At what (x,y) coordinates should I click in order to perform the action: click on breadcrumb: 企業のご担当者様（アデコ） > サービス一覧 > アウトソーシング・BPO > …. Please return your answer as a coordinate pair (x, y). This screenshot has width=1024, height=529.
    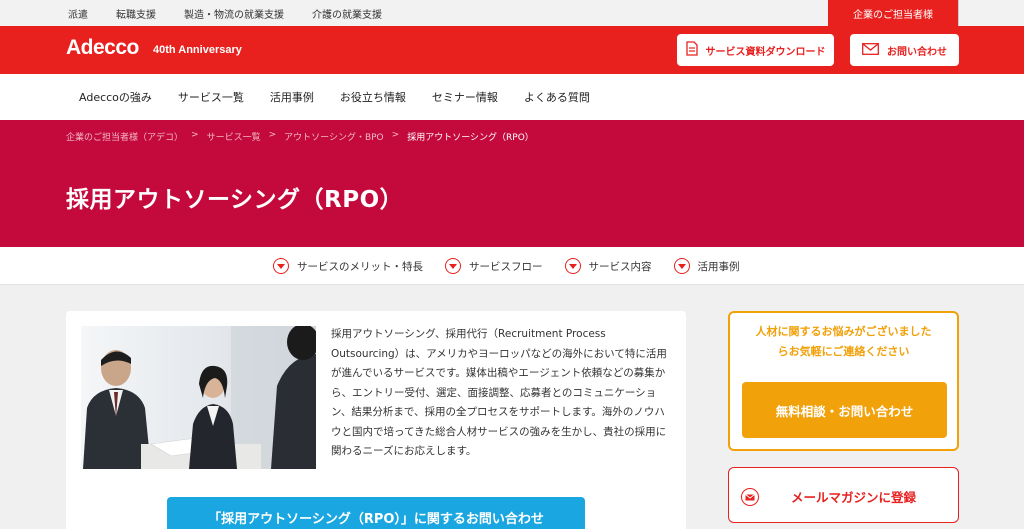
    Looking at the image, I should click on (300, 136).